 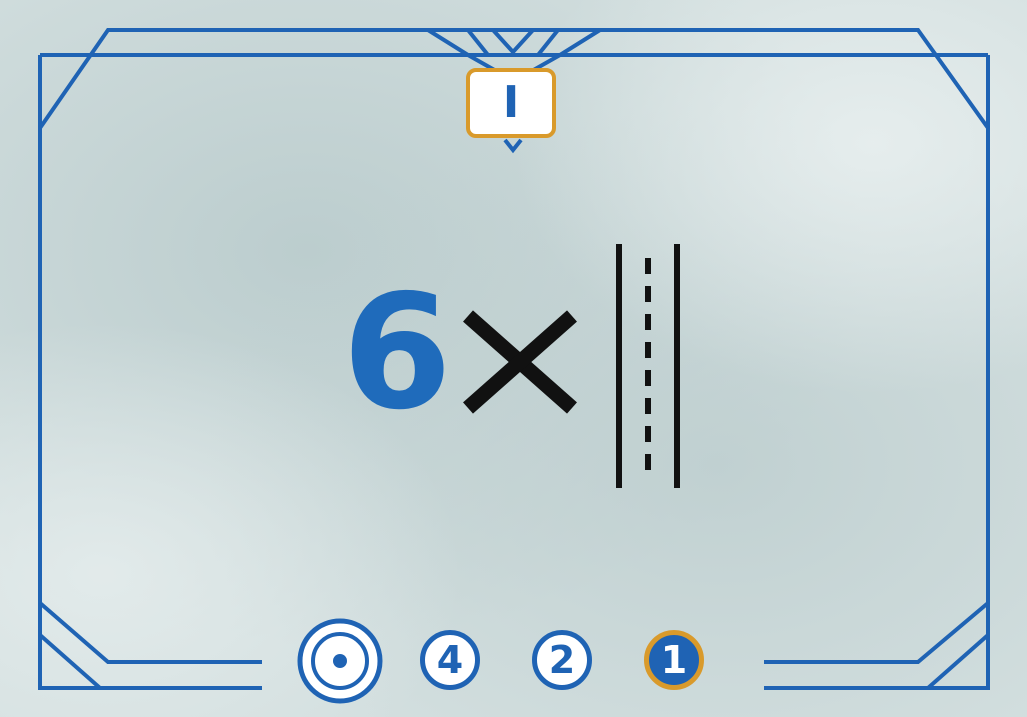 I want to click on score-1-highlighted: 1, so click(x=674, y=660).